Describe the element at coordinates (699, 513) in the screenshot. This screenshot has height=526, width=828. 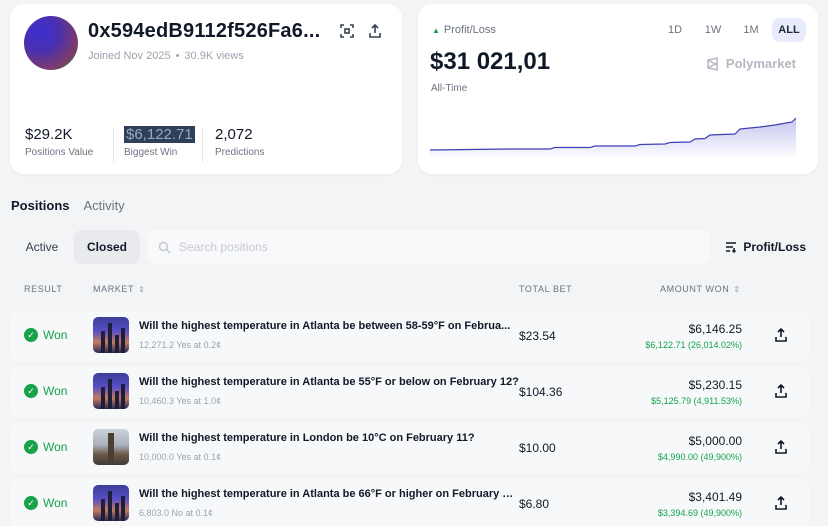
I see `profit-gain: $3,394.69 (49,900%)` at that location.